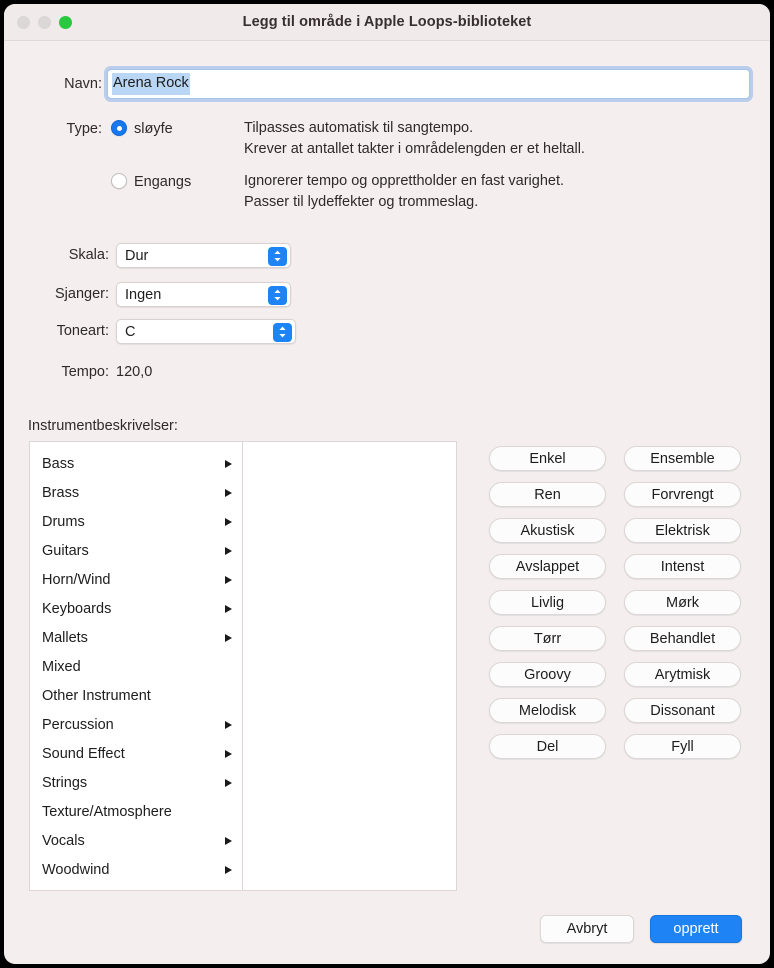  Describe the element at coordinates (547, 638) in the screenshot. I see `descriptor-button: Tørr` at that location.